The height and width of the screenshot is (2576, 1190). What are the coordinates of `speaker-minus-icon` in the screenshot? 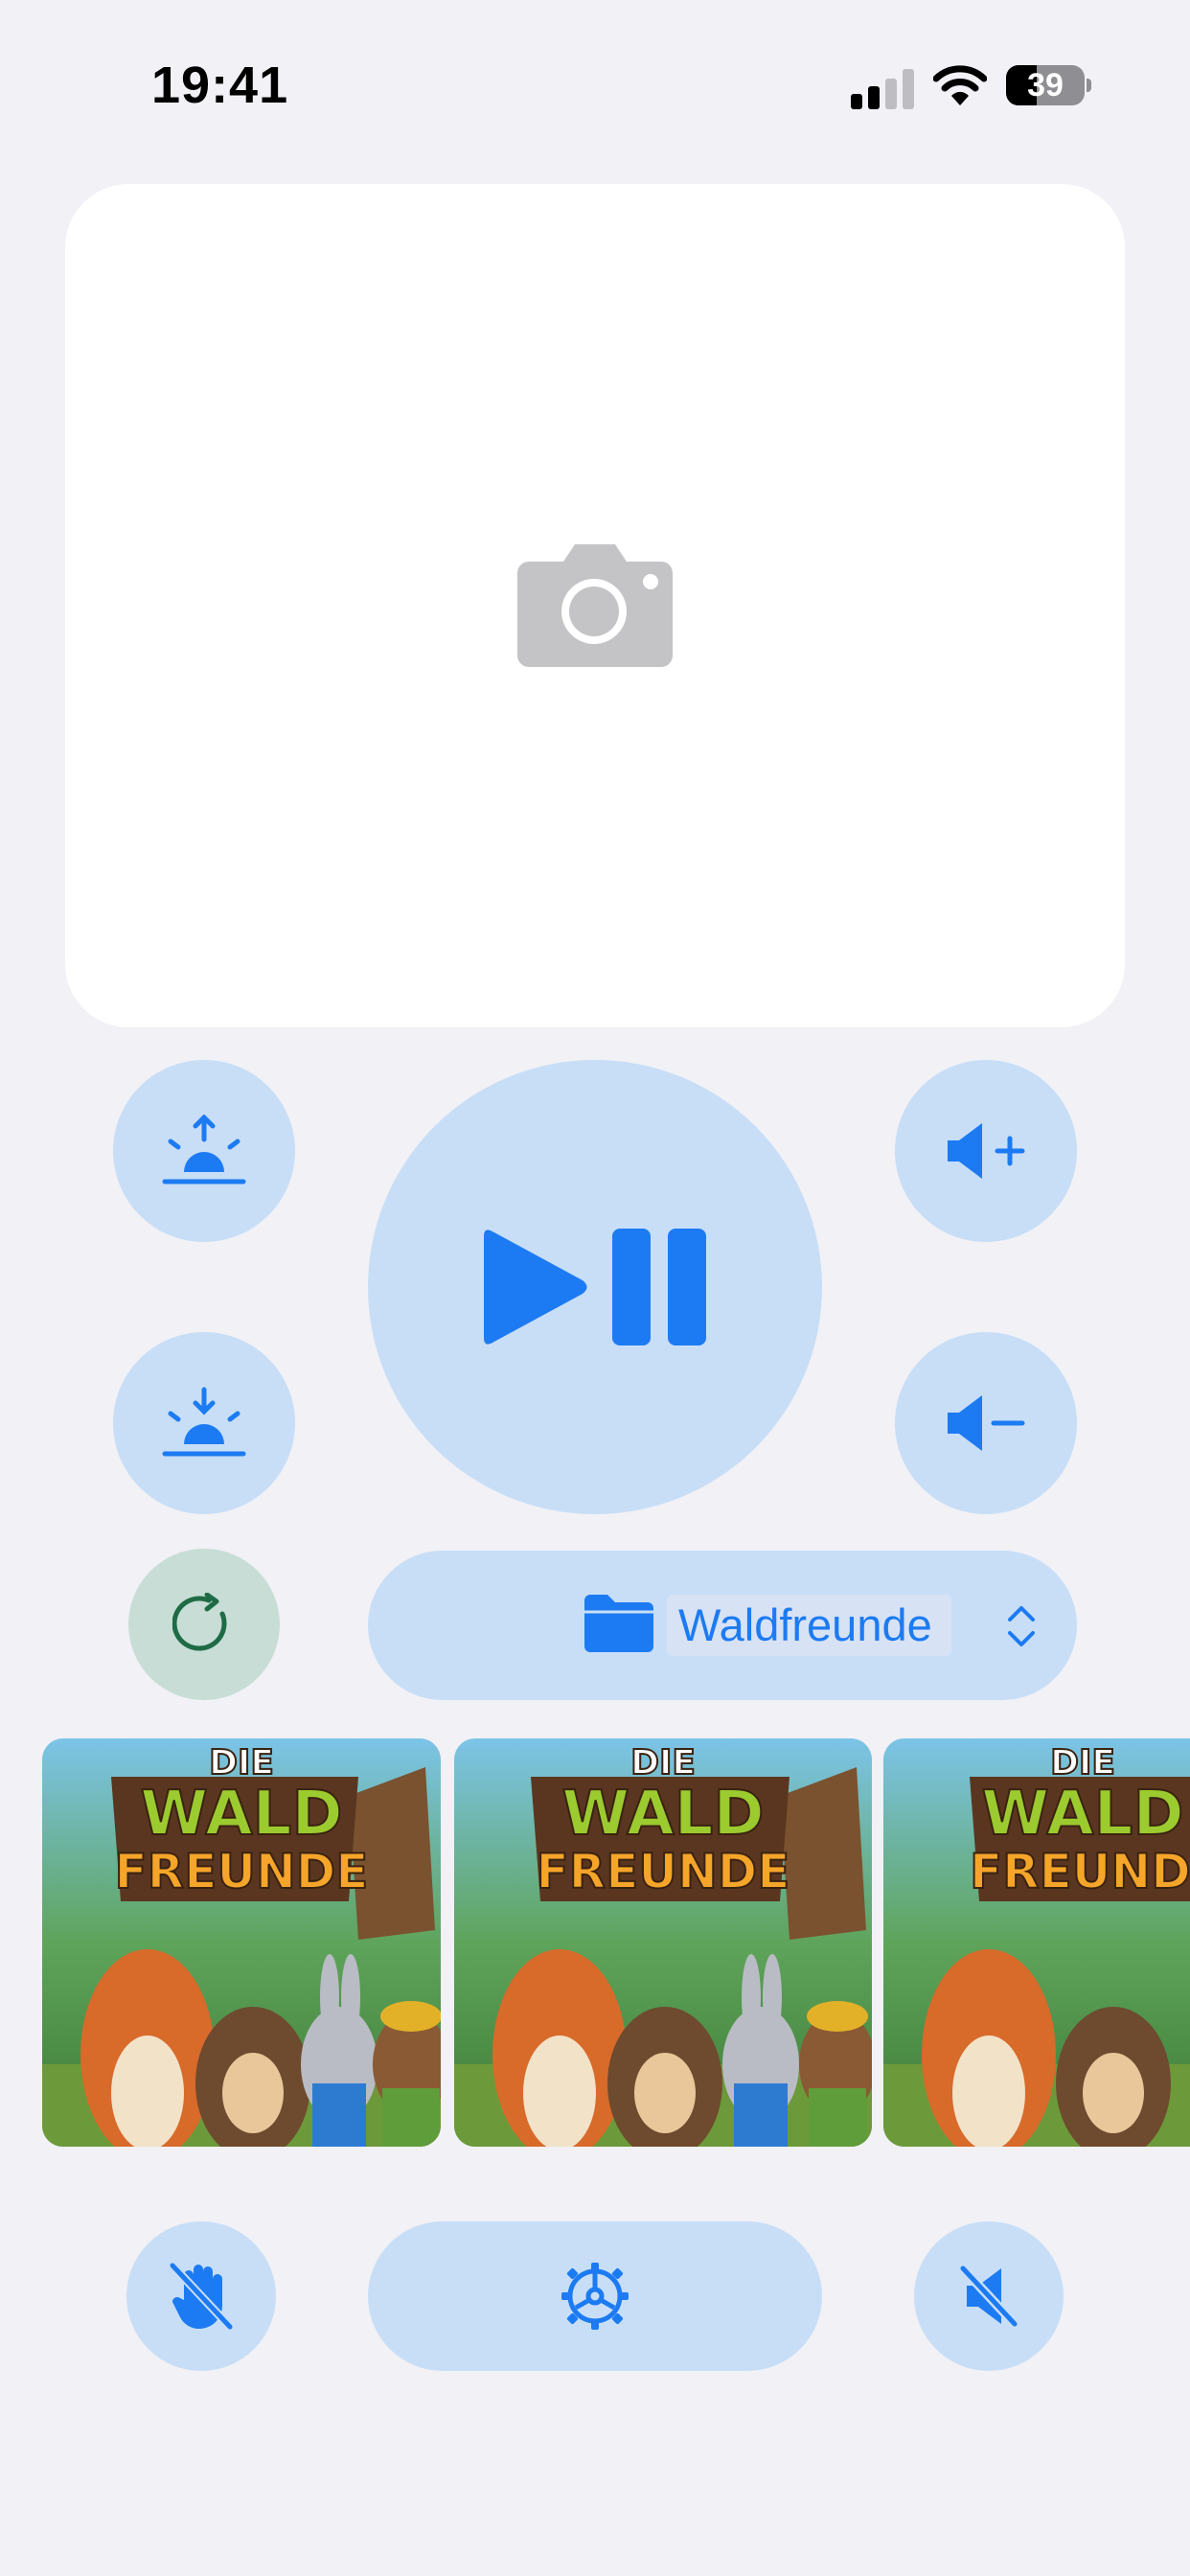 It's located at (986, 1423).